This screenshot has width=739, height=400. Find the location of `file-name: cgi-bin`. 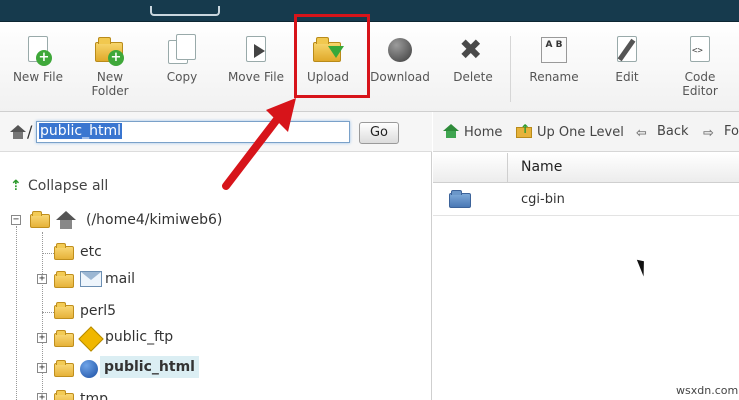

file-name: cgi-bin is located at coordinates (543, 199).